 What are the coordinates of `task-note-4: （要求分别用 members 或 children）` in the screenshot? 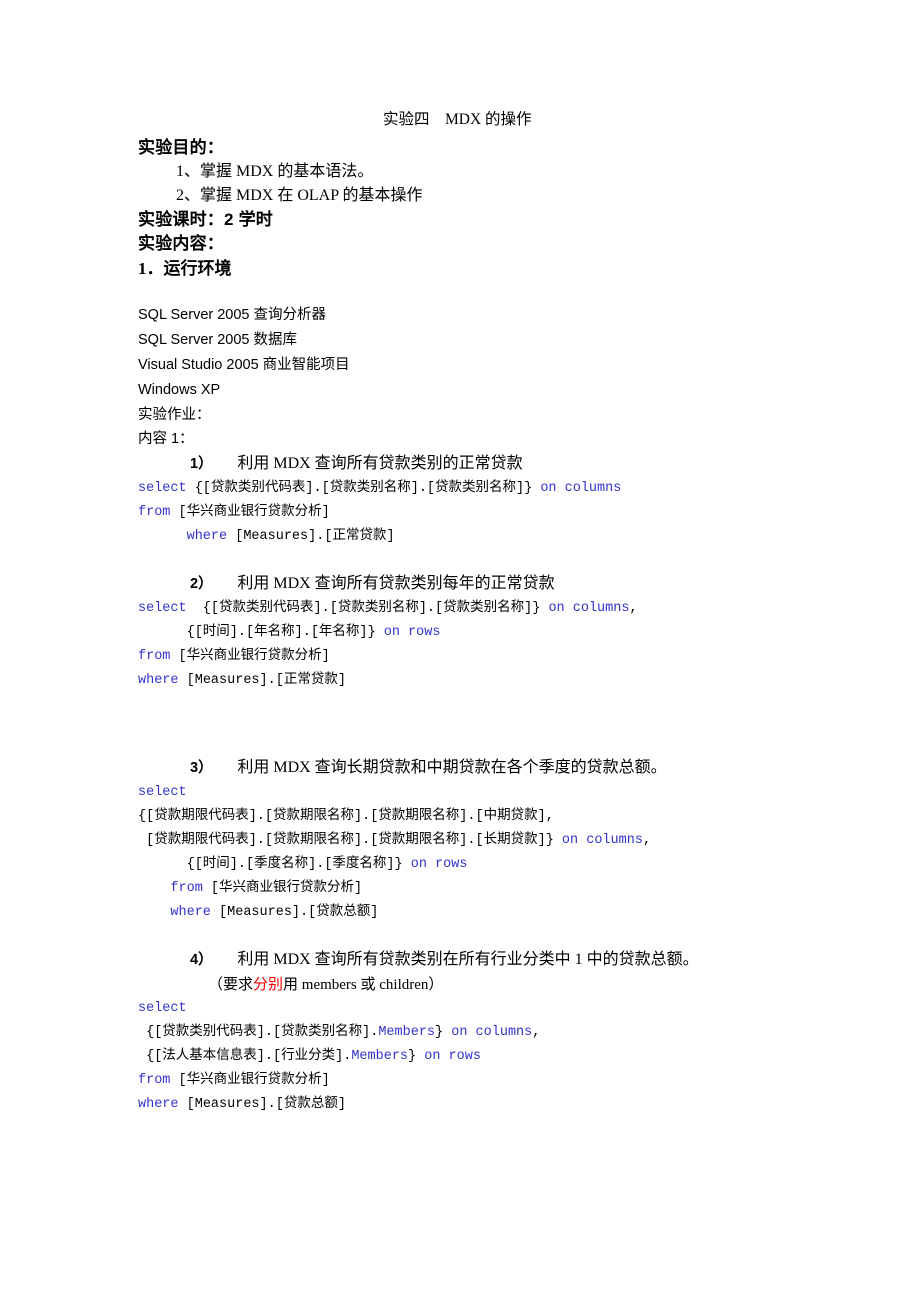 It's located at (499, 985).